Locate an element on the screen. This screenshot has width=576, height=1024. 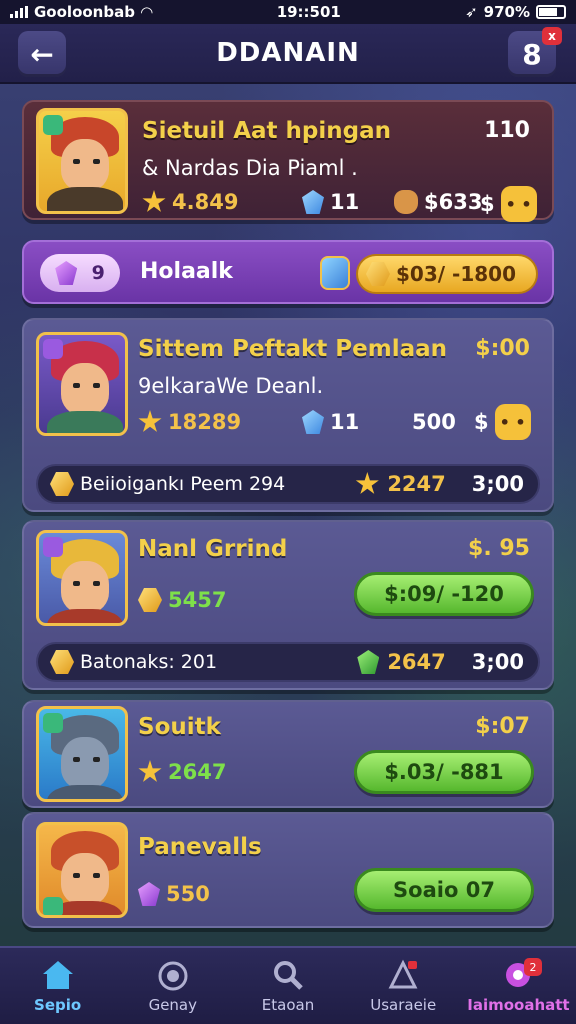
stars-value: 2647 is located at coordinates (197, 772).